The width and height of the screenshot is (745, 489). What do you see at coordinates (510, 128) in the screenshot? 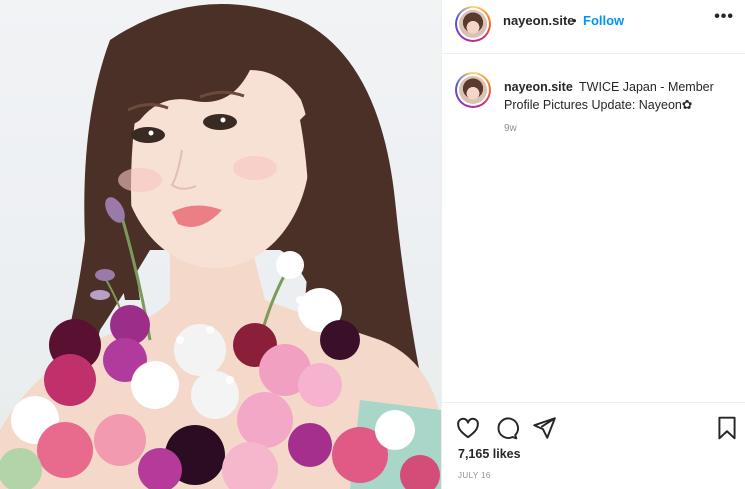
I see `caption-time-ago: 9w` at bounding box center [510, 128].